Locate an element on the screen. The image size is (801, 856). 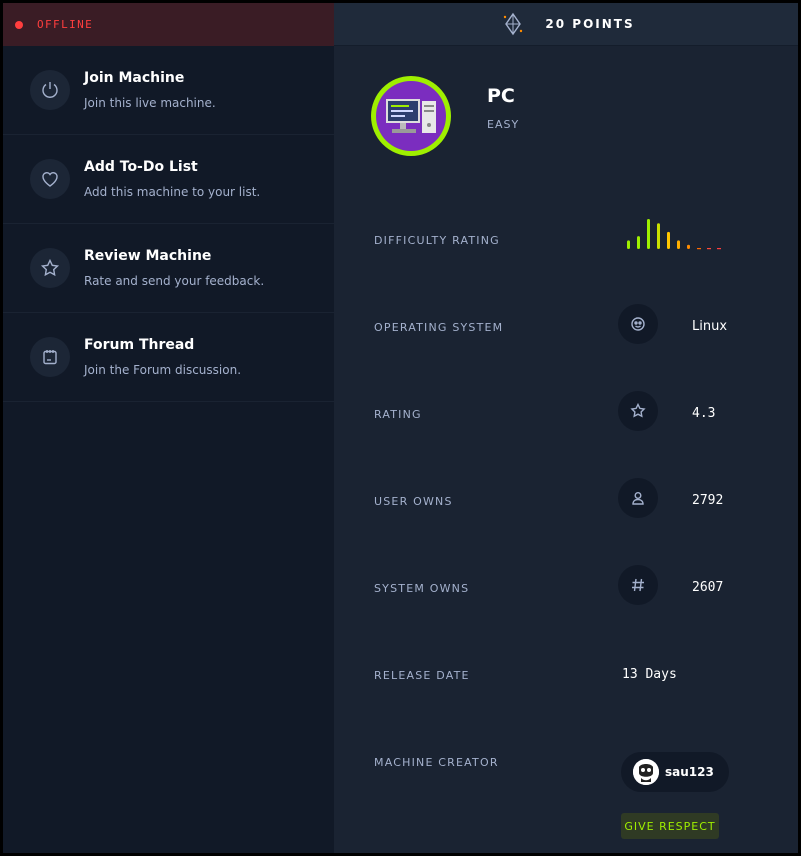
operating-system-value: Linux is located at coordinates (710, 326).